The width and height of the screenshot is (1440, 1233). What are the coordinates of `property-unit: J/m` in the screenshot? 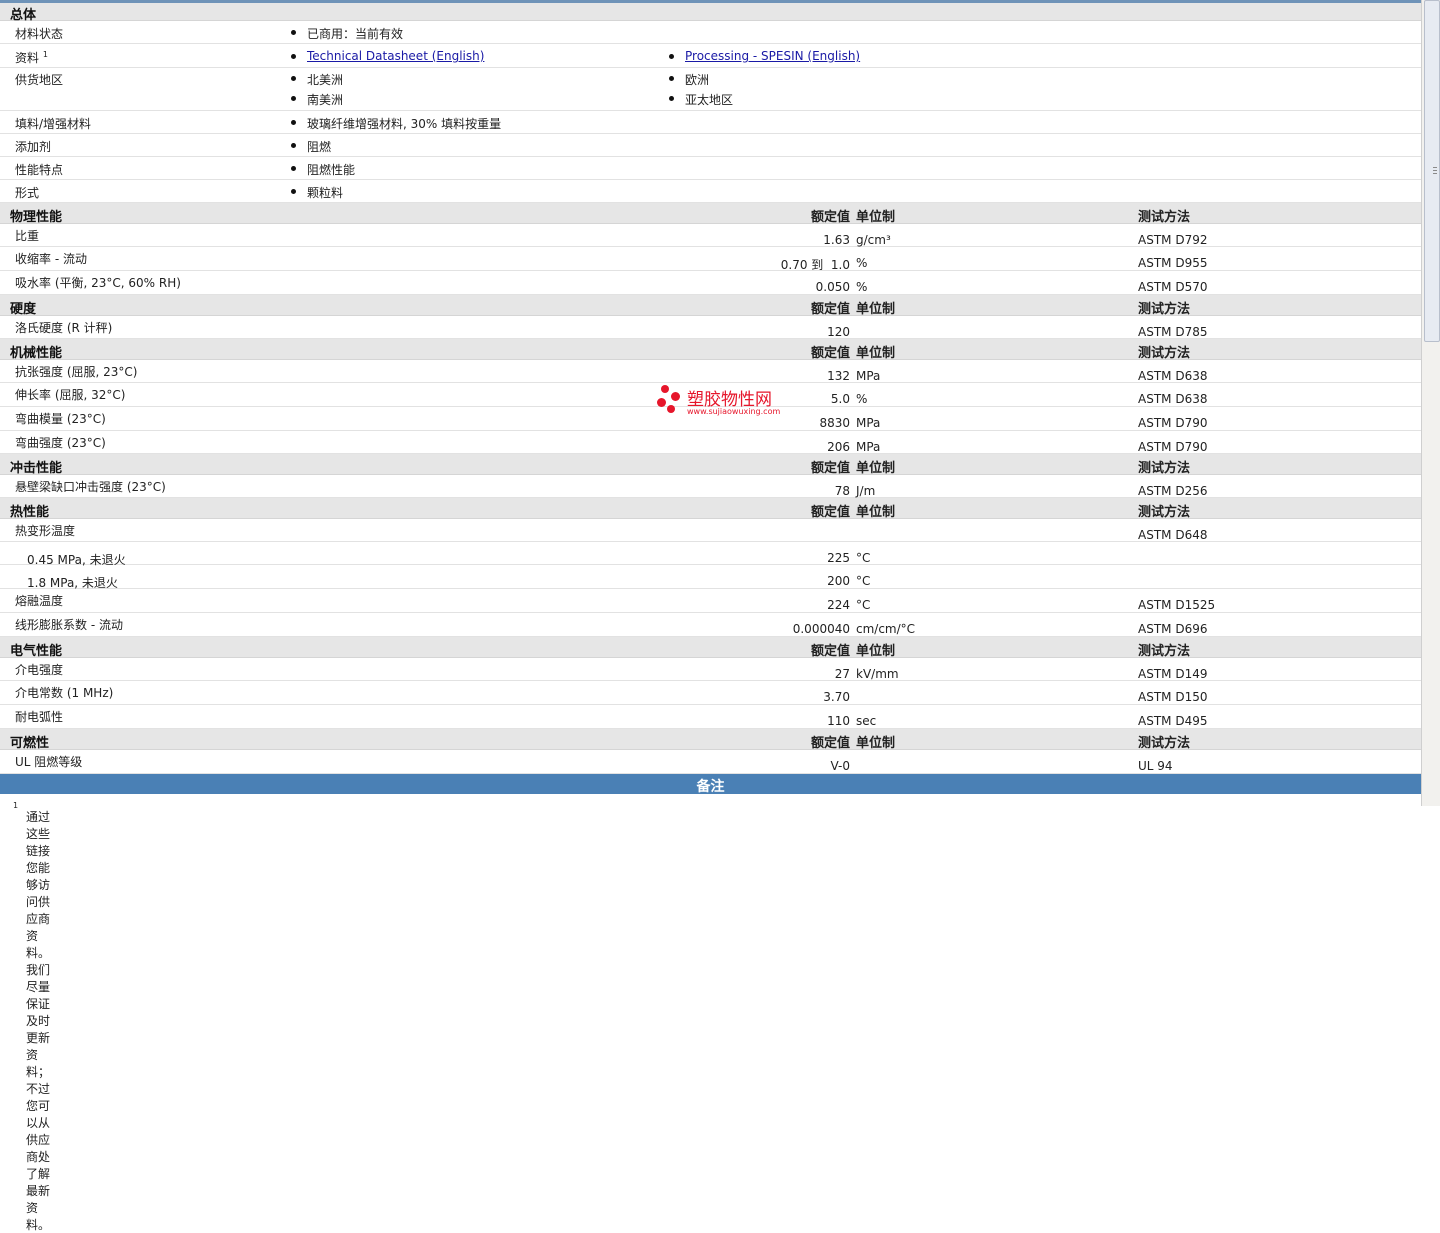 It's located at (866, 491).